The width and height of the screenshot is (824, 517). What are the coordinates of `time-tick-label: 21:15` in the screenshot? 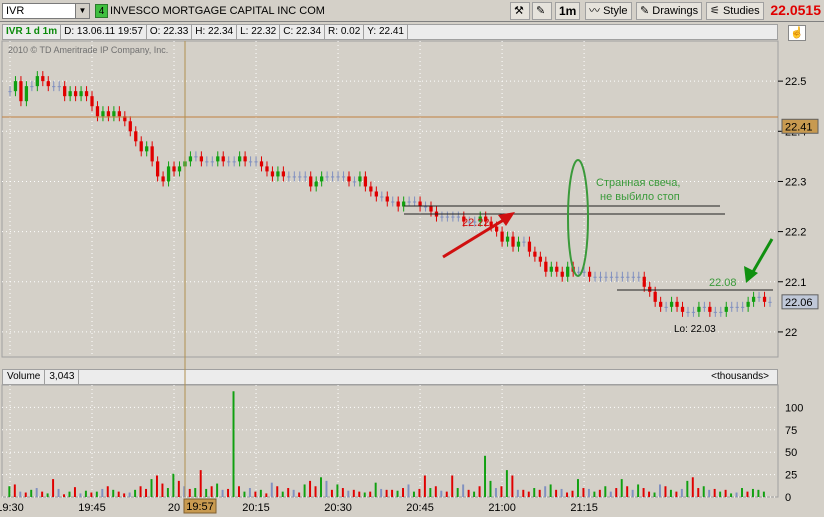 It's located at (584, 508).